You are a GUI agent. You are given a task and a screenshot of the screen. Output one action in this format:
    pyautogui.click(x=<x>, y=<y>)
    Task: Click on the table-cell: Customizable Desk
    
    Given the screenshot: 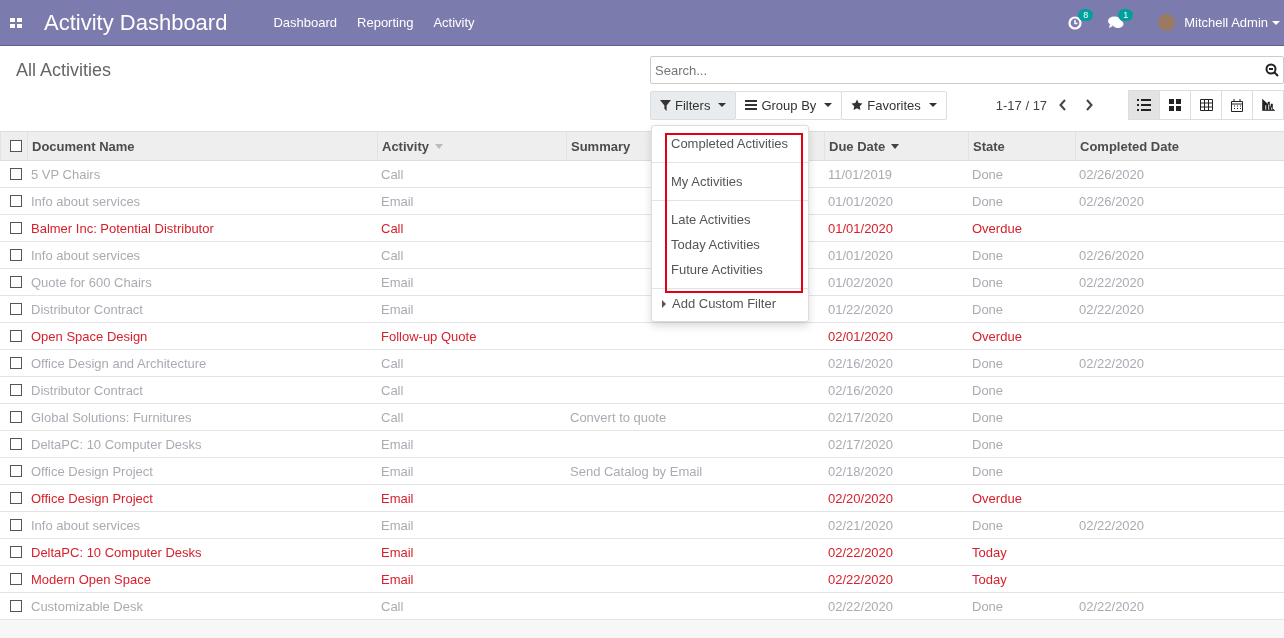 What is the action you would take?
    pyautogui.click(x=87, y=606)
    